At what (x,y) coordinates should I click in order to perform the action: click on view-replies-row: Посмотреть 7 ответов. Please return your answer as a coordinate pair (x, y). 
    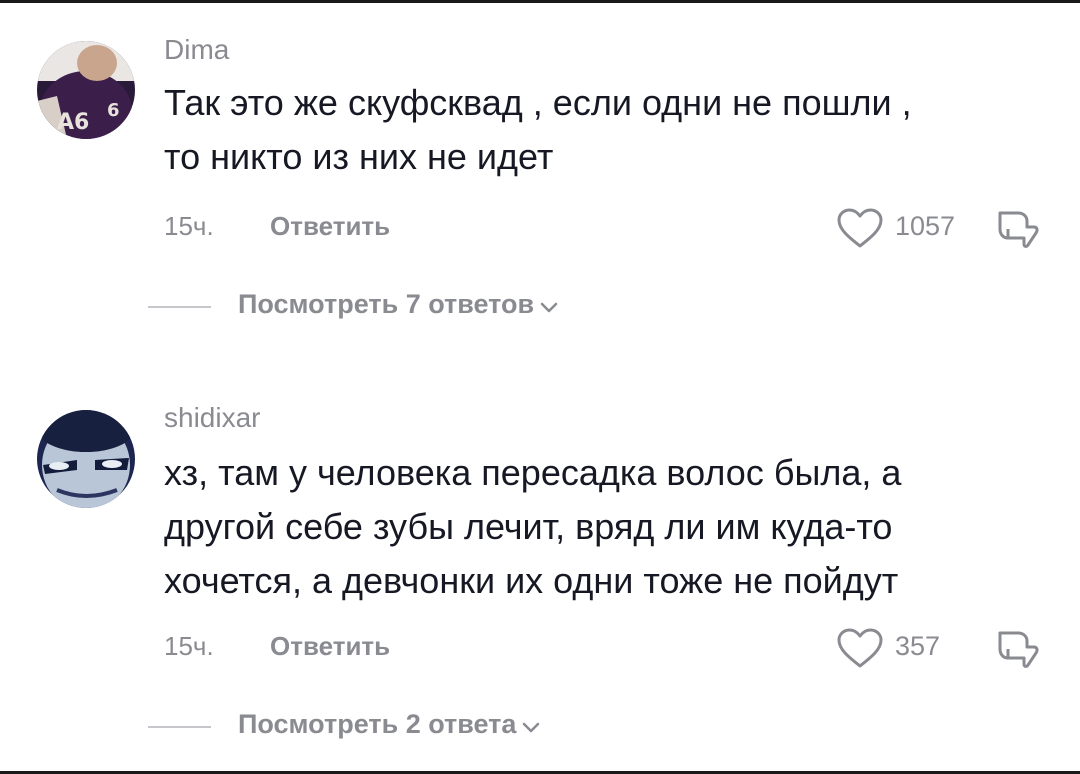
    Looking at the image, I should click on (448, 307).